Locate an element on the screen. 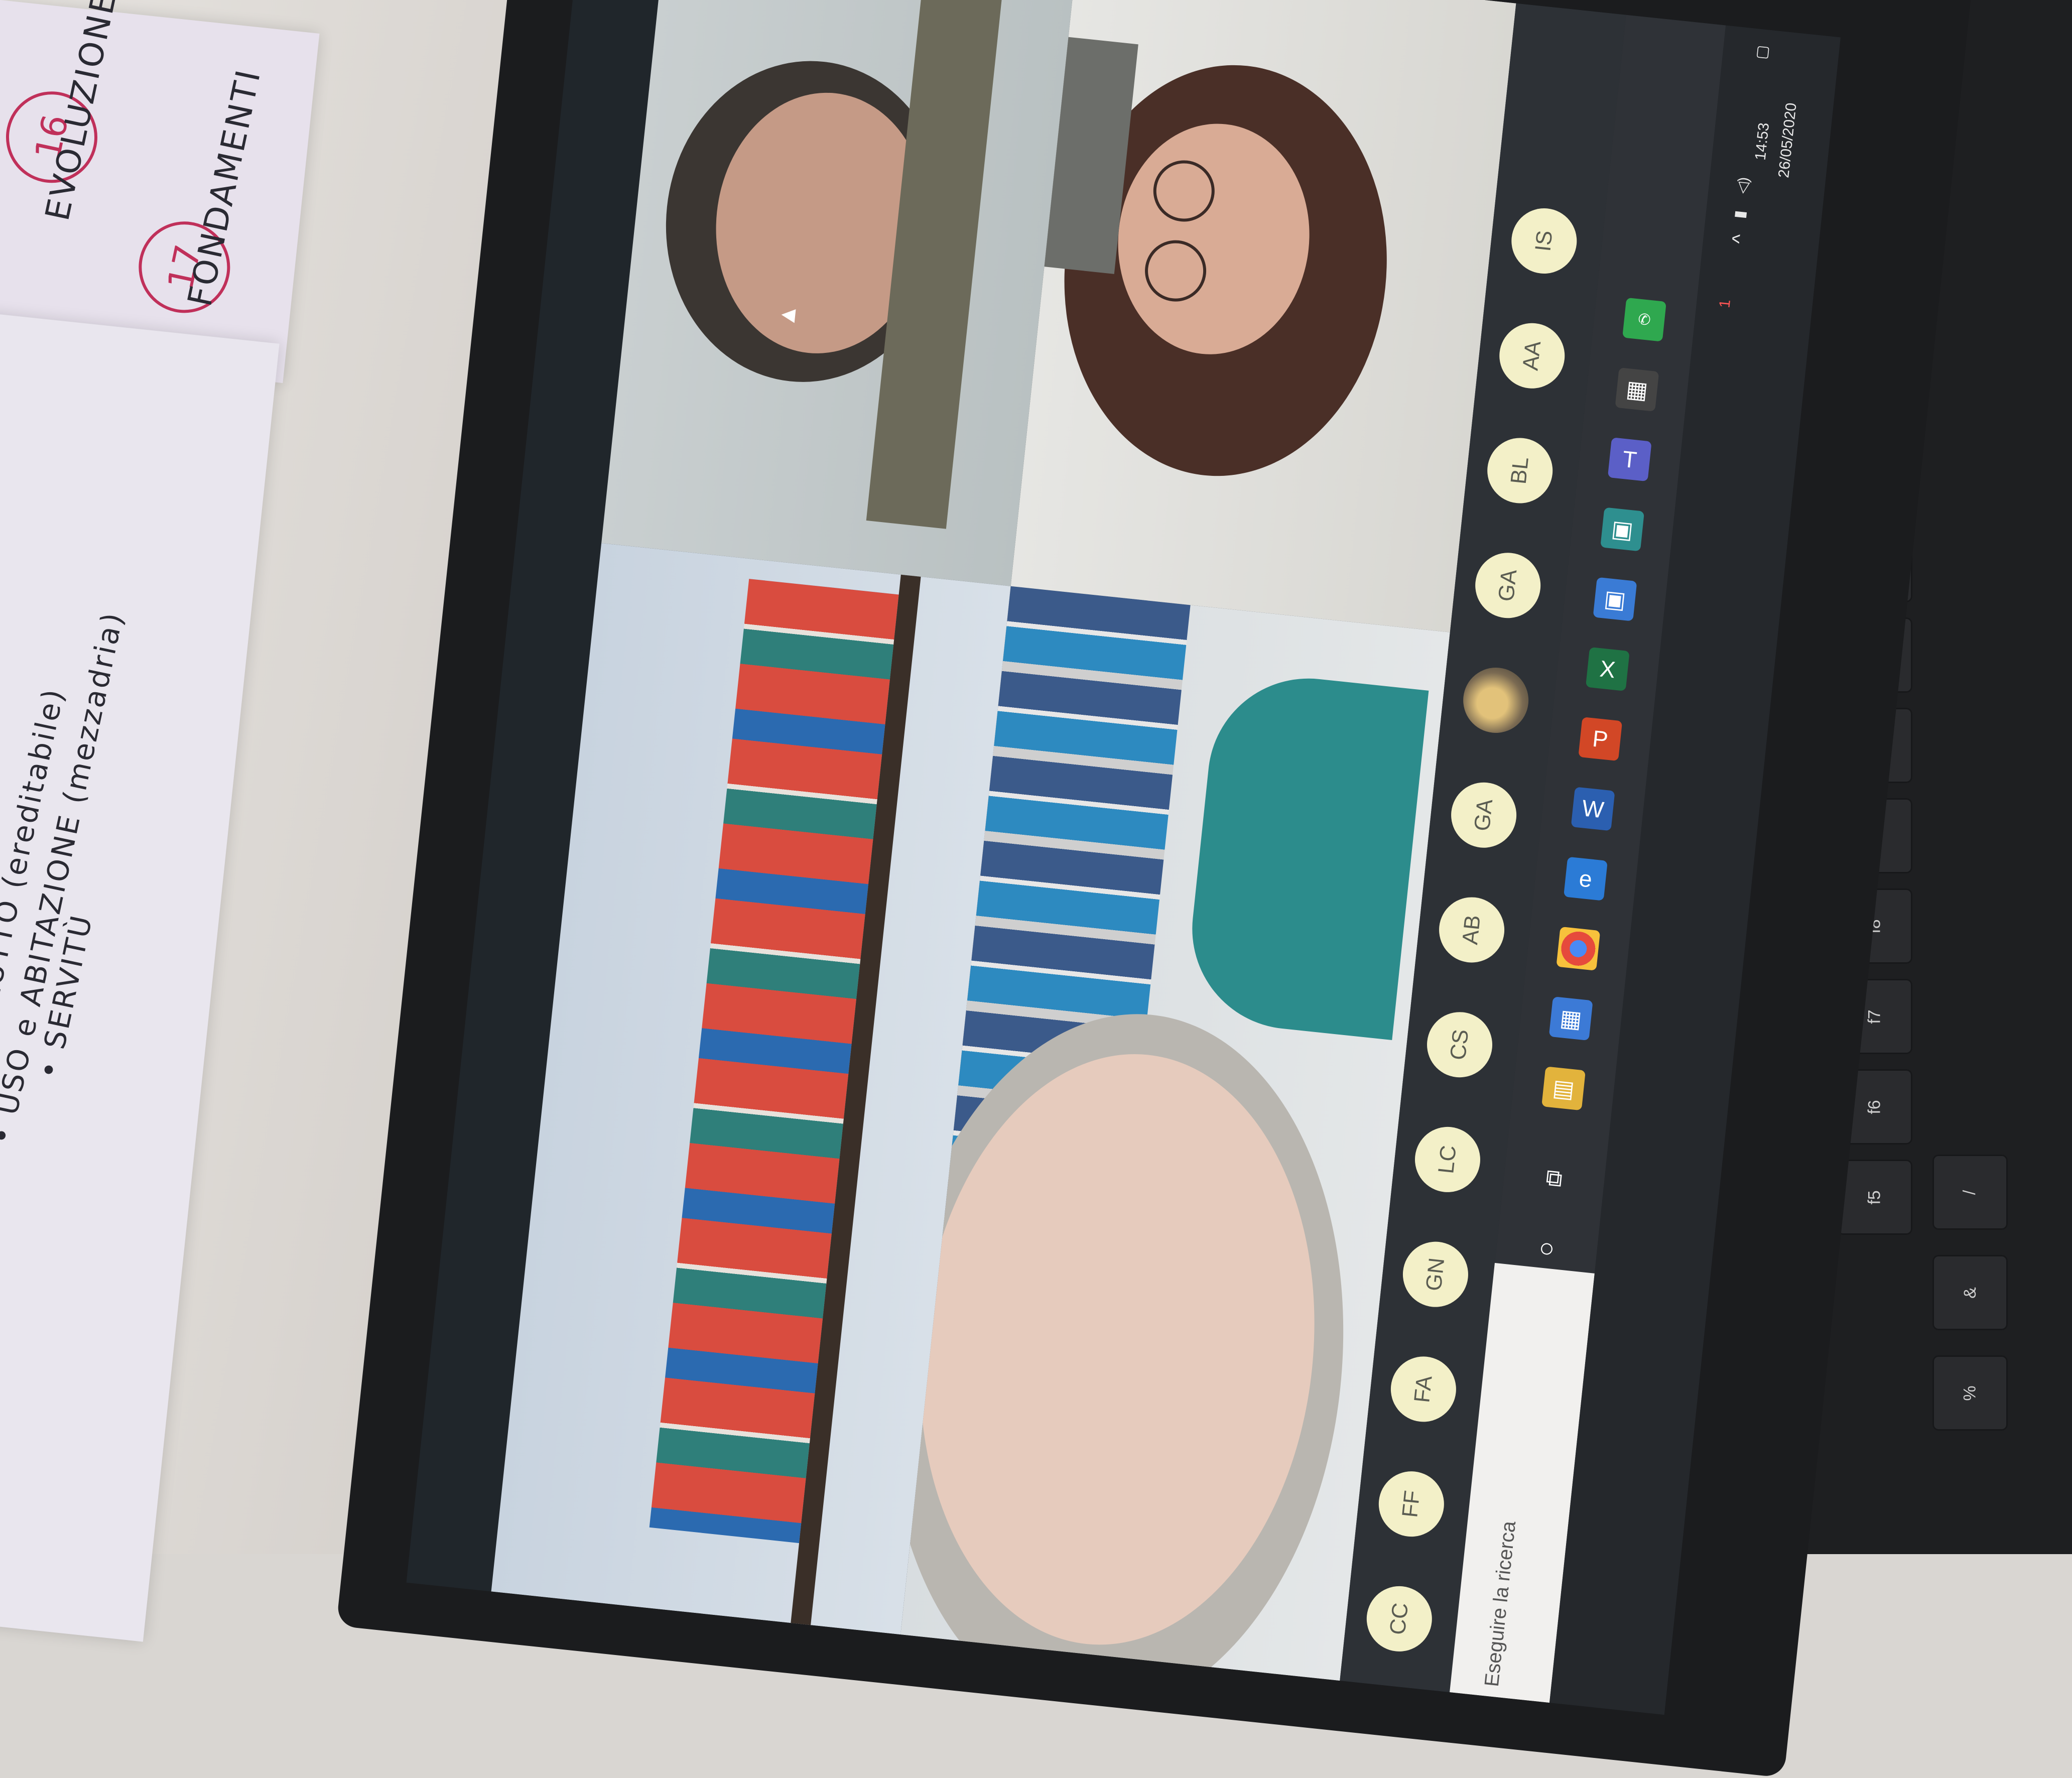  participant-avatar-ab: AB is located at coordinates (1472, 930).